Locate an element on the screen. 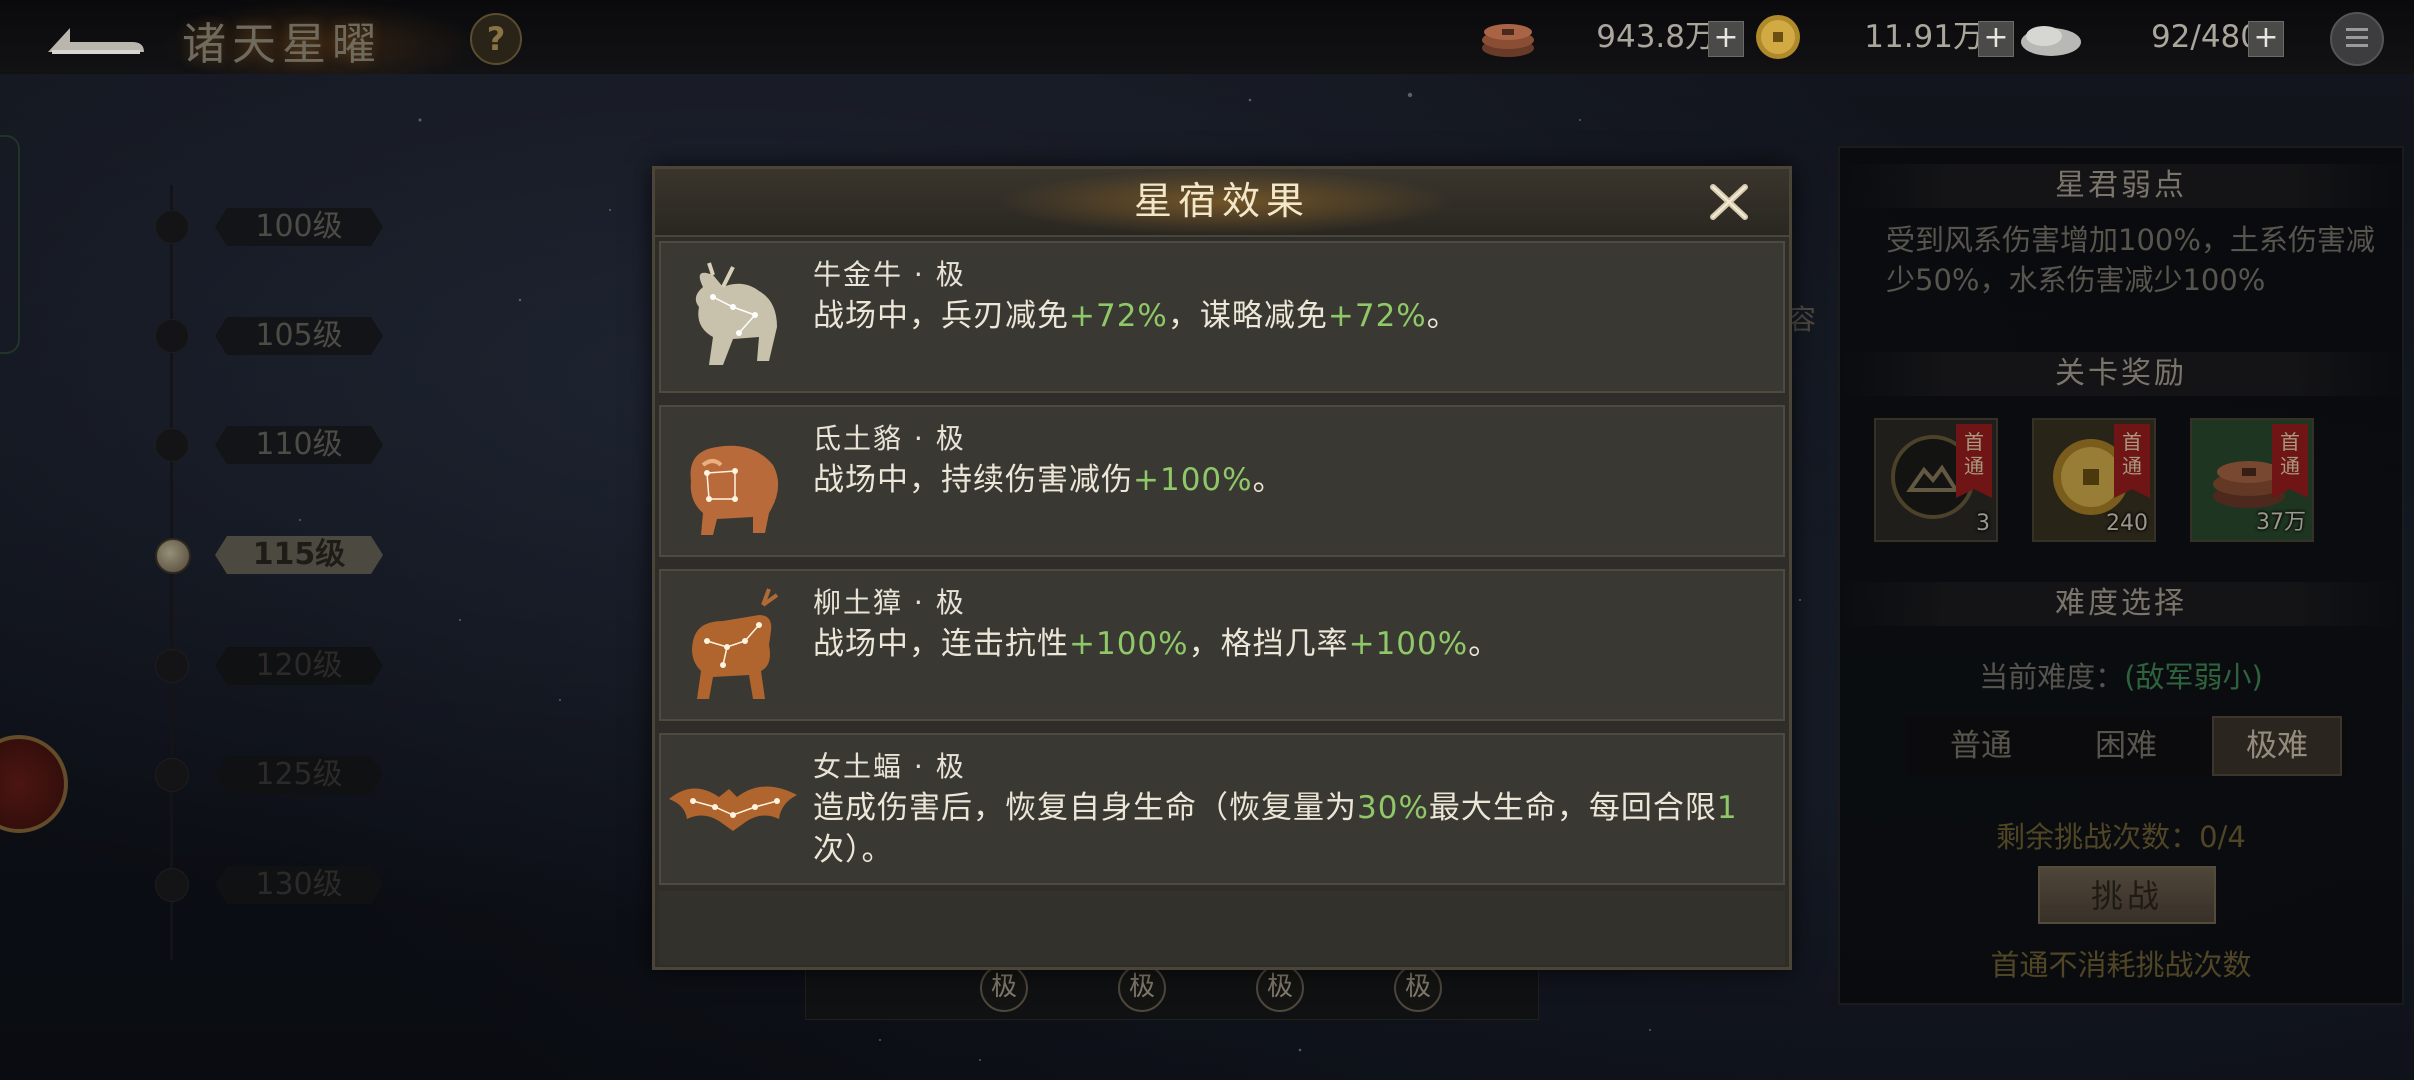  stamina-value: 92/480 is located at coordinates (2205, 37).